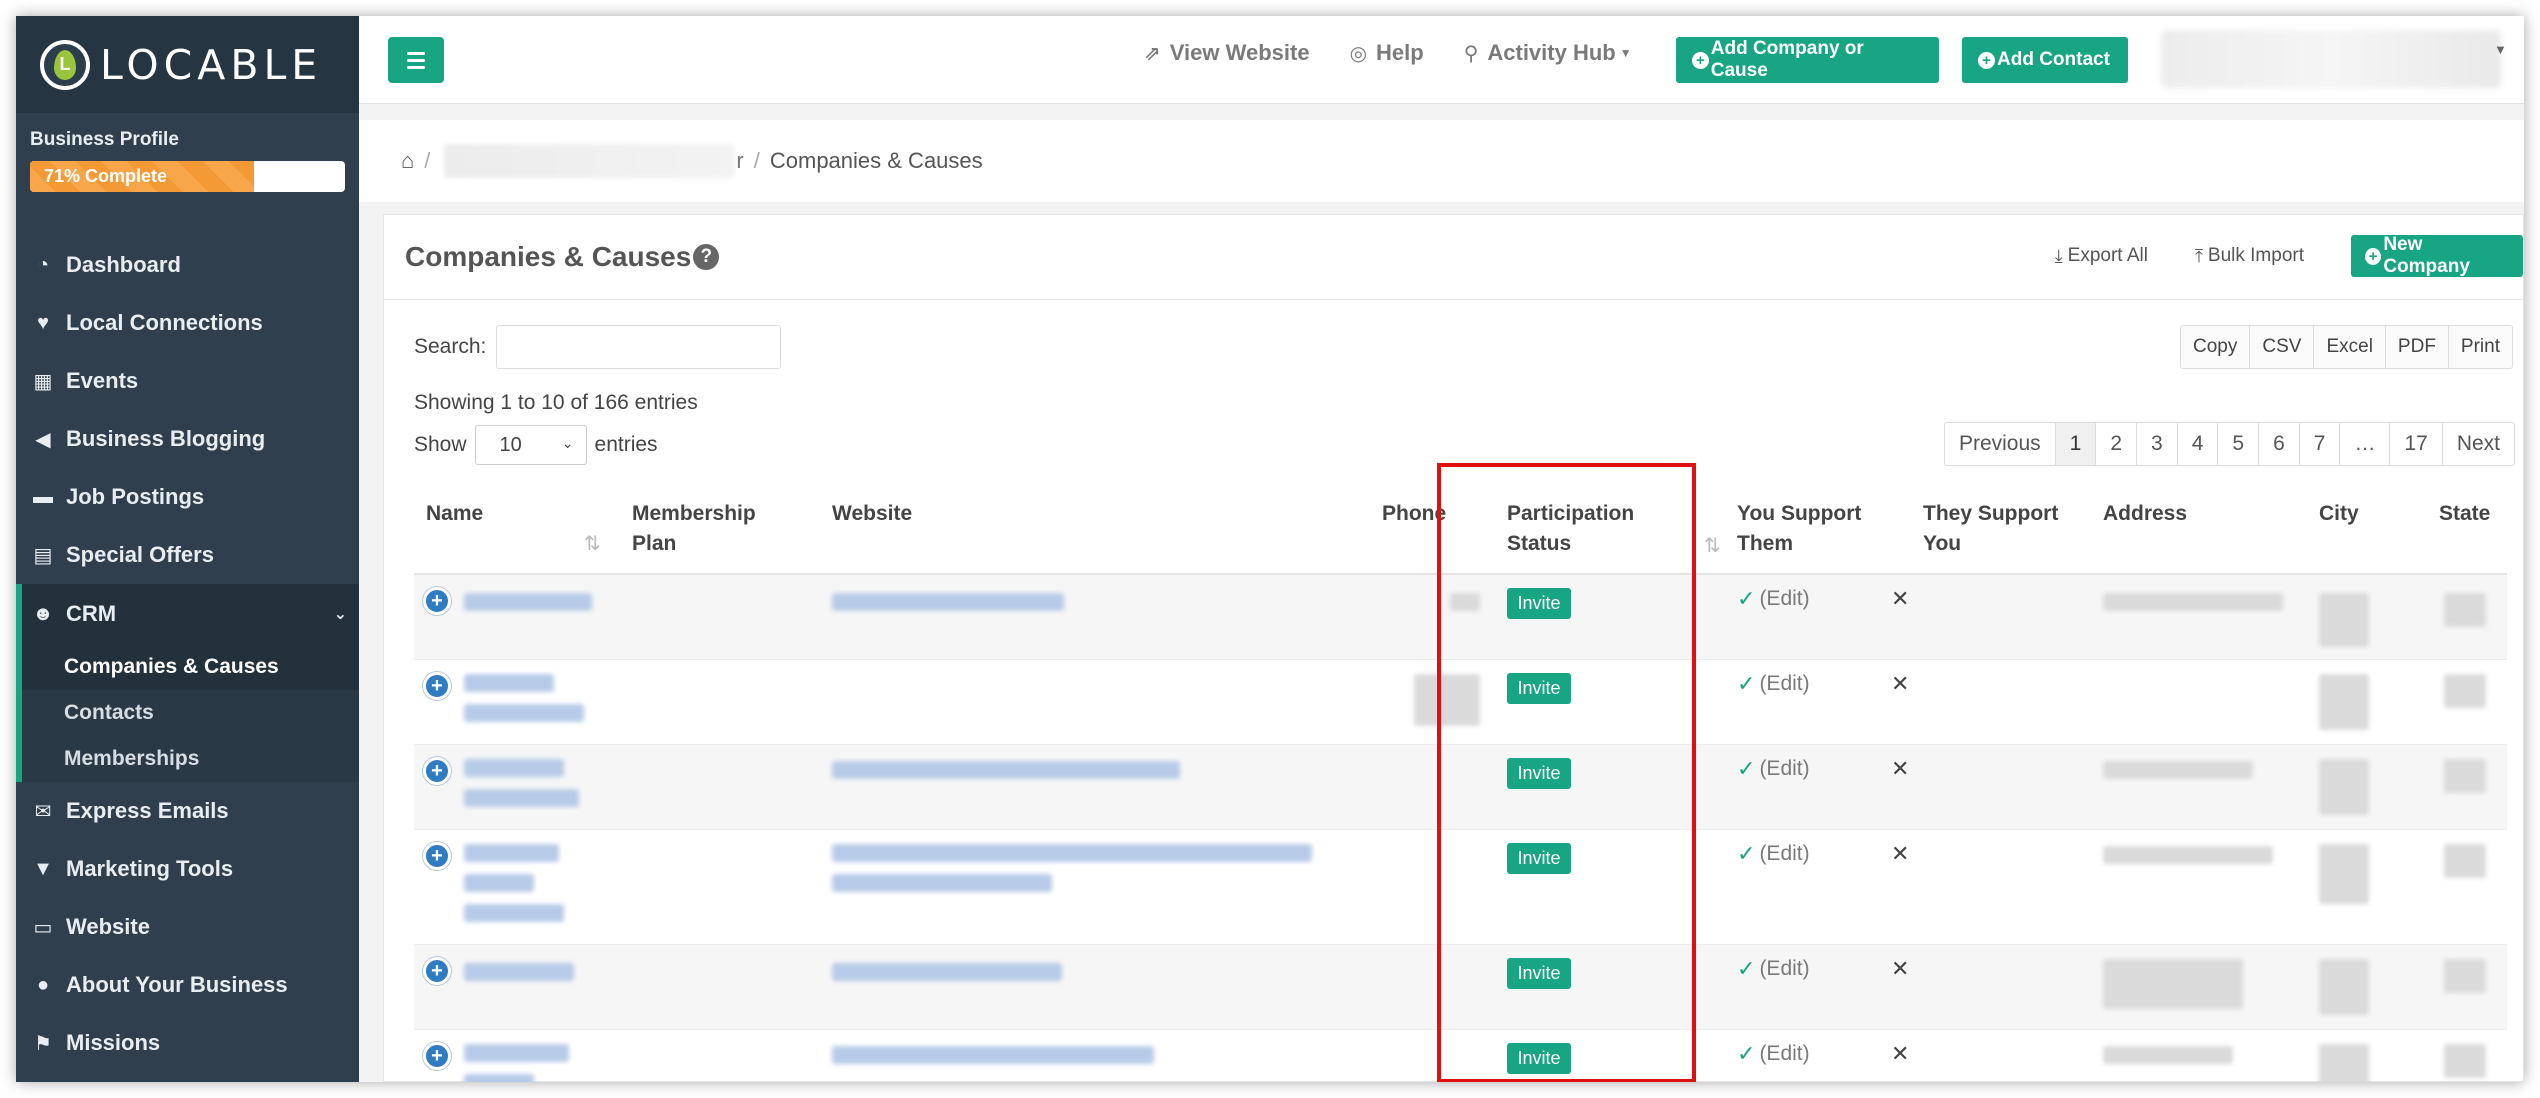 The image size is (2540, 1098). Describe the element at coordinates (1414, 514) in the screenshot. I see `col-phone: Phone` at that location.